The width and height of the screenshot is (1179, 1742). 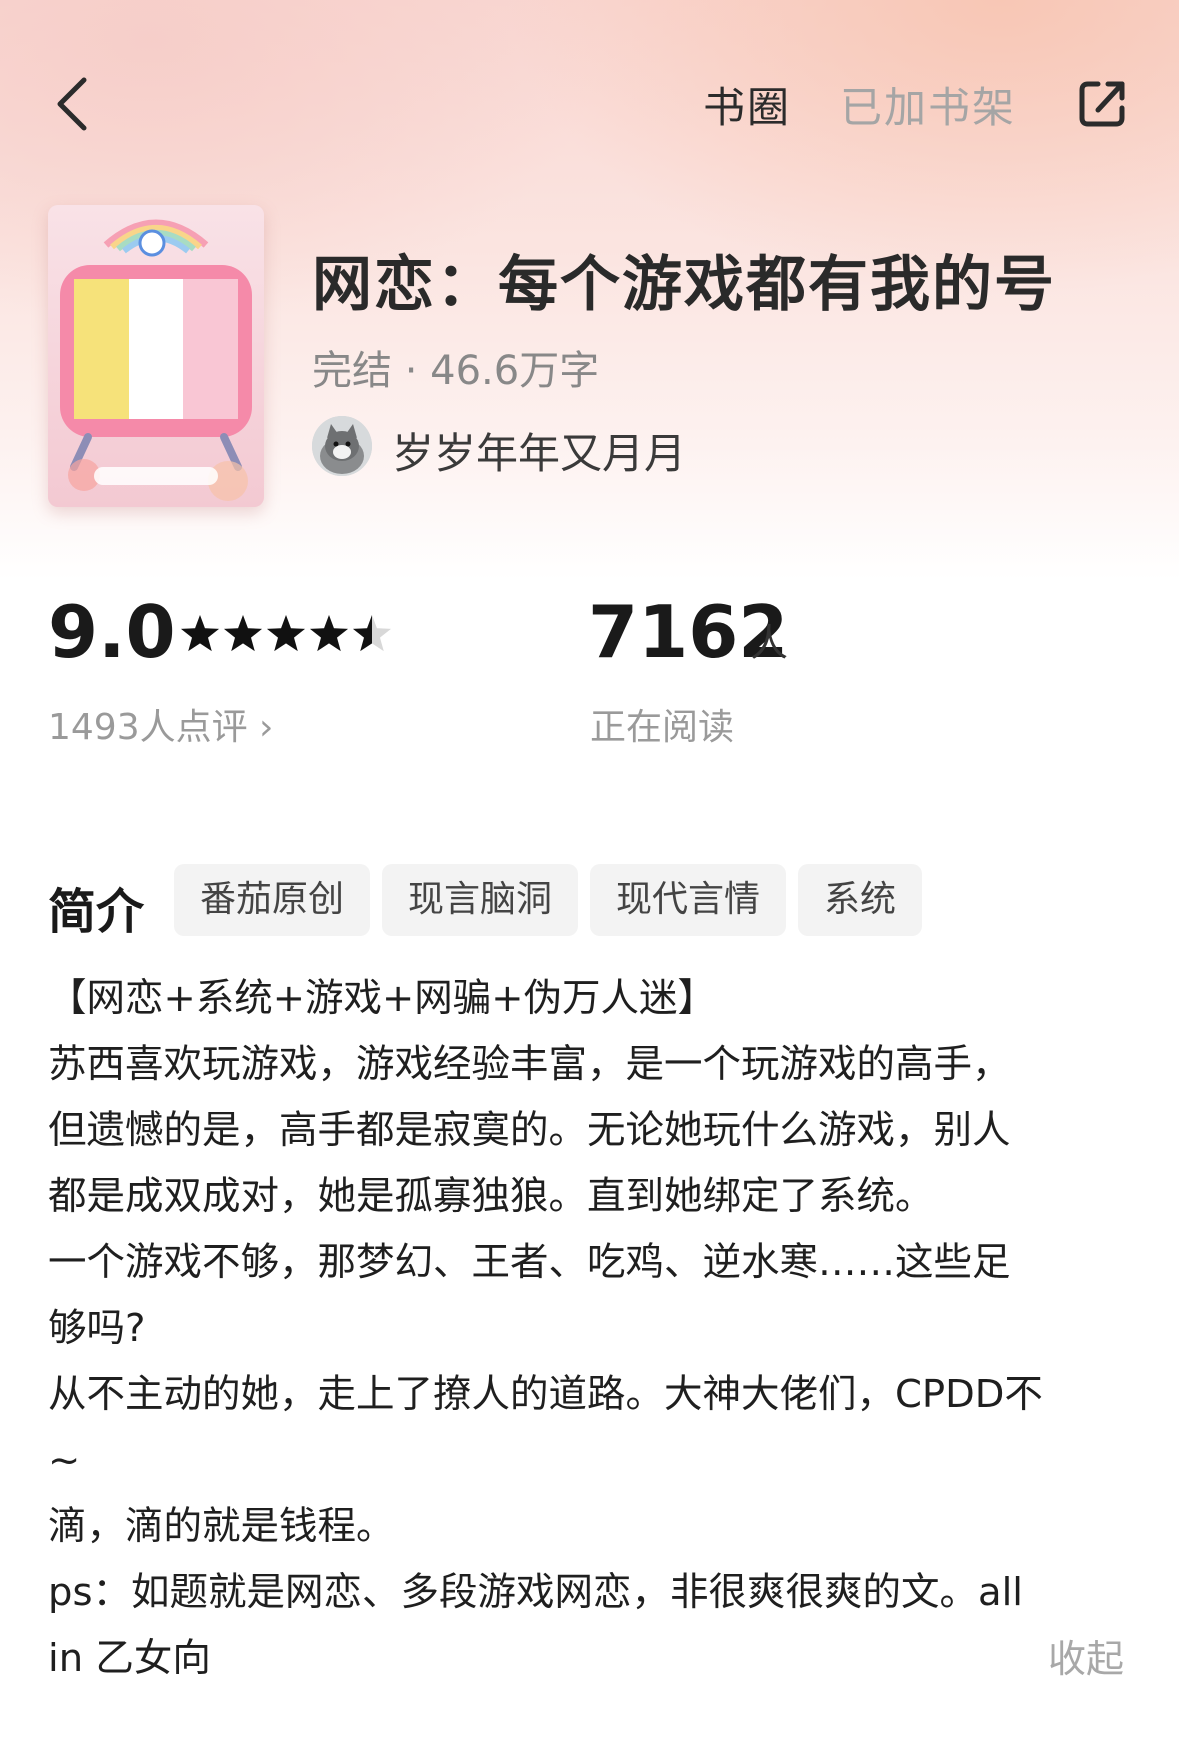 I want to click on book-circle-link: 书圈, so click(x=747, y=104).